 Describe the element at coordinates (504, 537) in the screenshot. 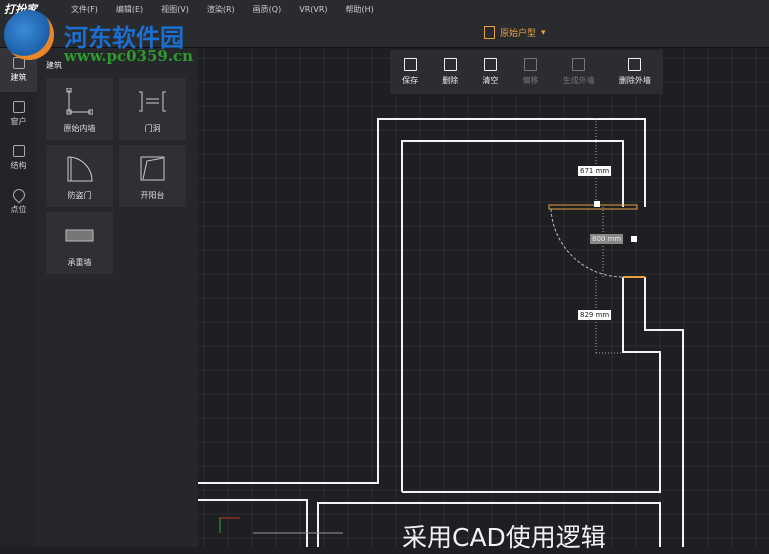

I see `video-subtitle: 采用CAD使用逻辑` at that location.